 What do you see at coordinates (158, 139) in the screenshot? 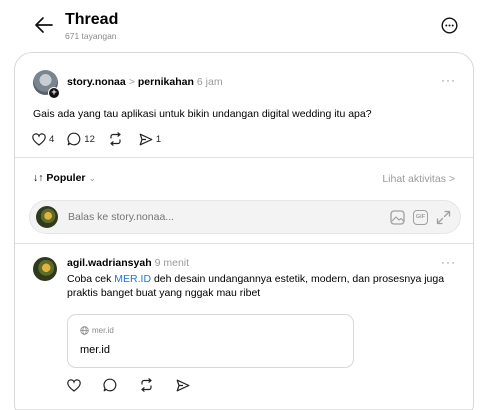
I see `share-count: 1` at bounding box center [158, 139].